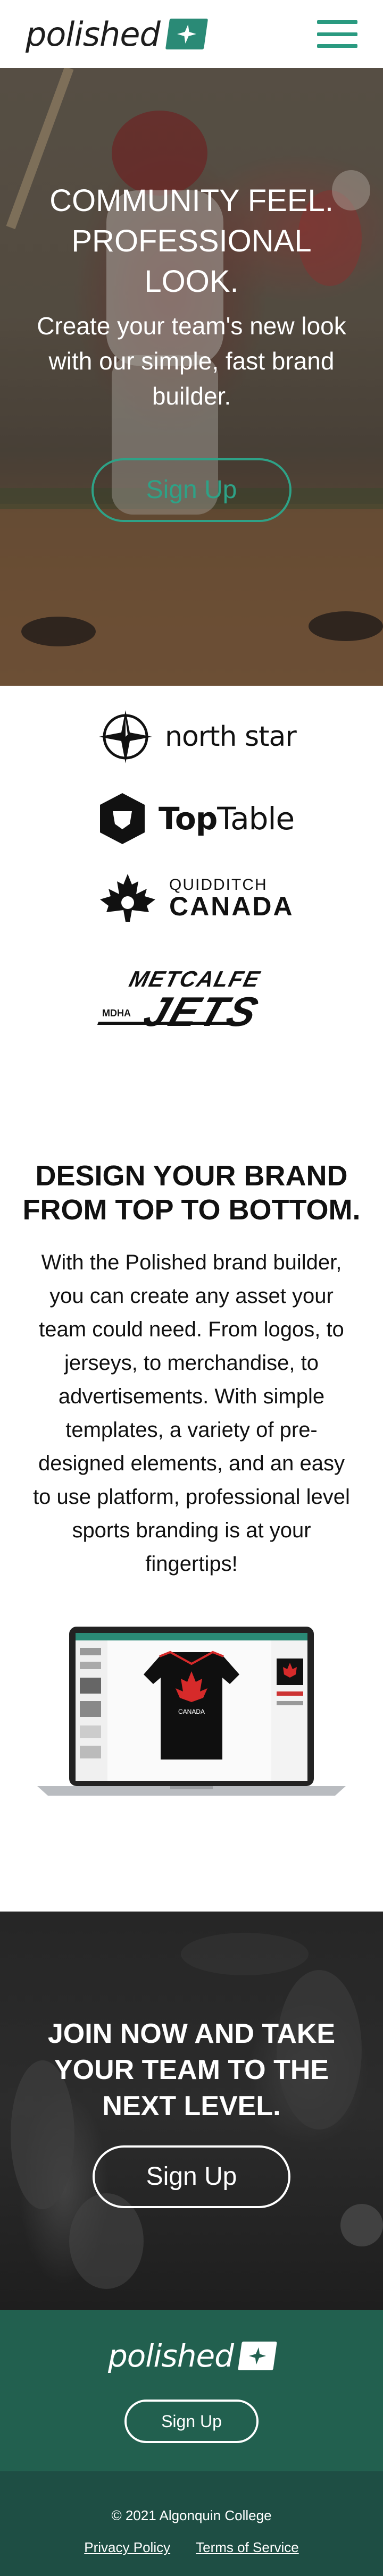  I want to click on partner-toptable: TopTable, so click(196, 818).